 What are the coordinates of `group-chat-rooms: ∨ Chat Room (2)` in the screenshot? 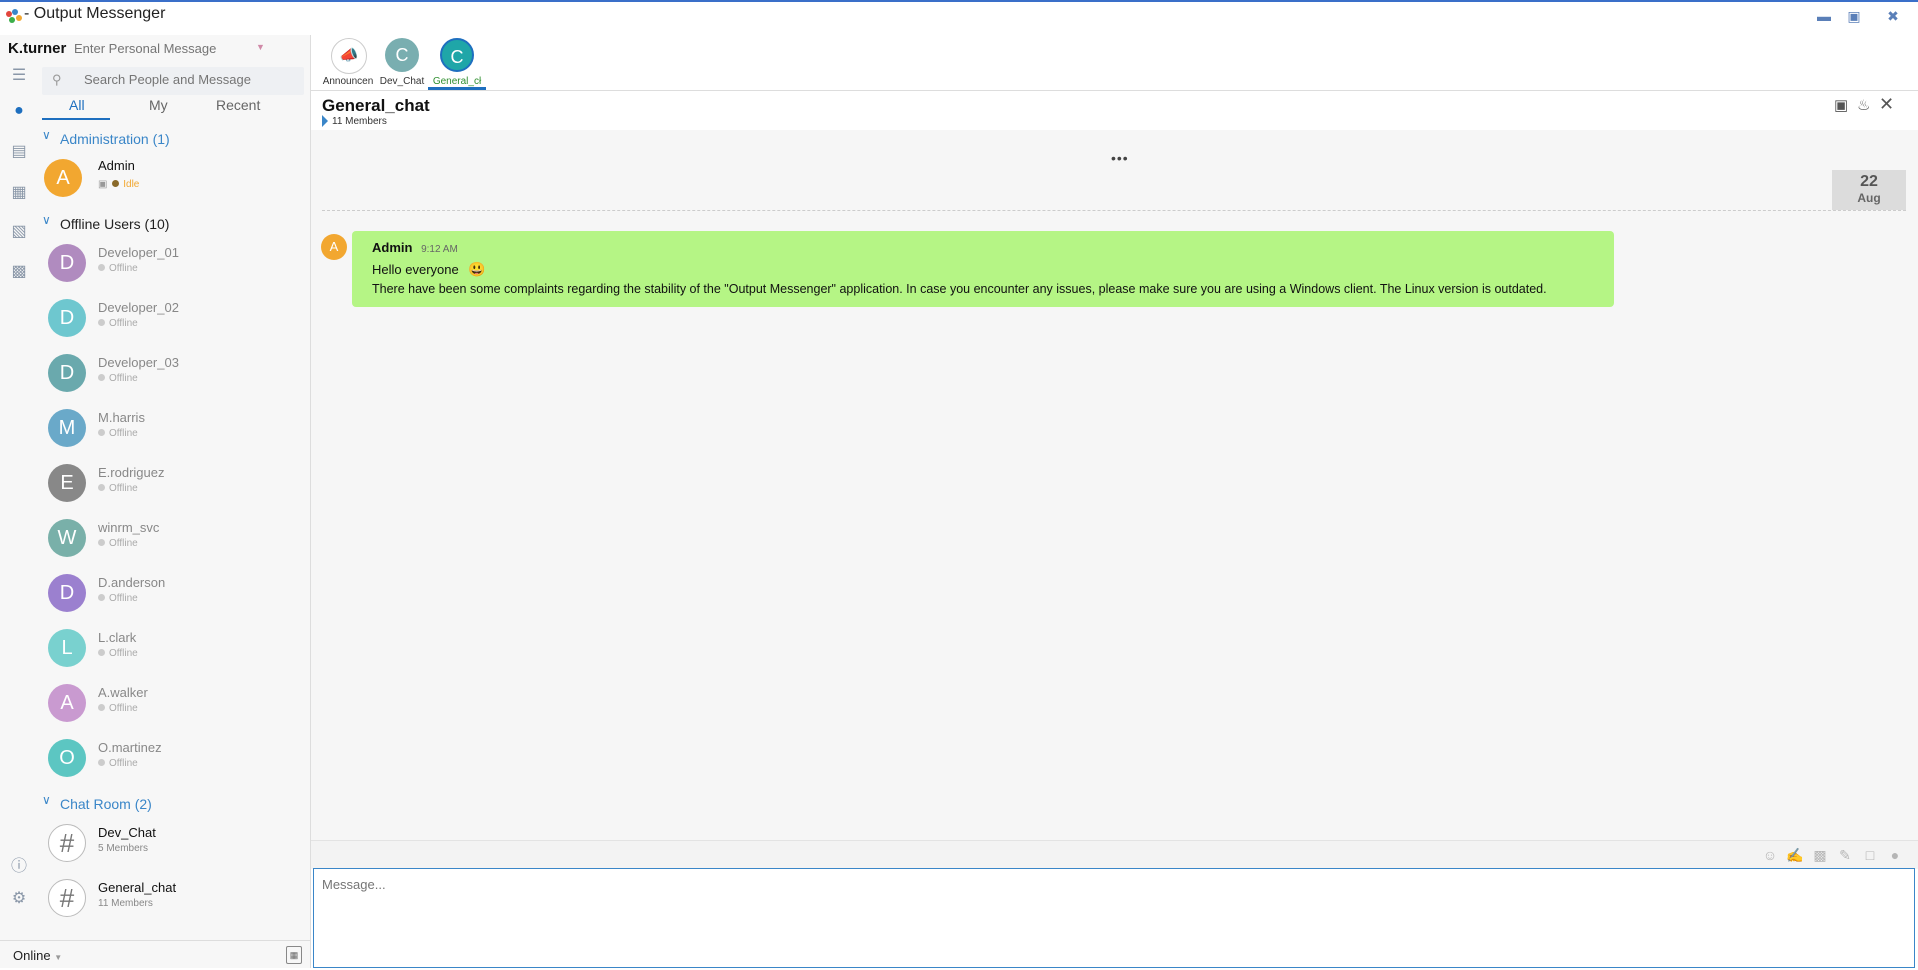 It's located at (97, 802).